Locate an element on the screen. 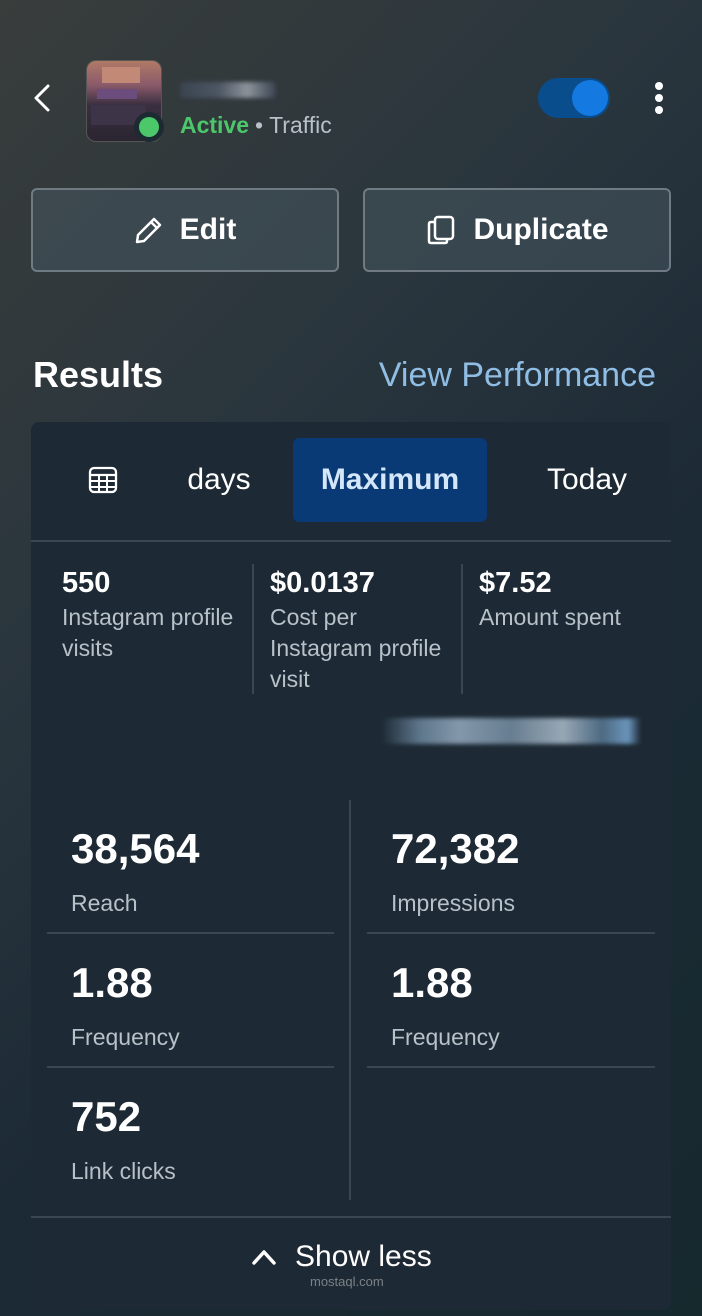 The image size is (702, 1316). duplicate-label: Duplicate is located at coordinates (541, 229).